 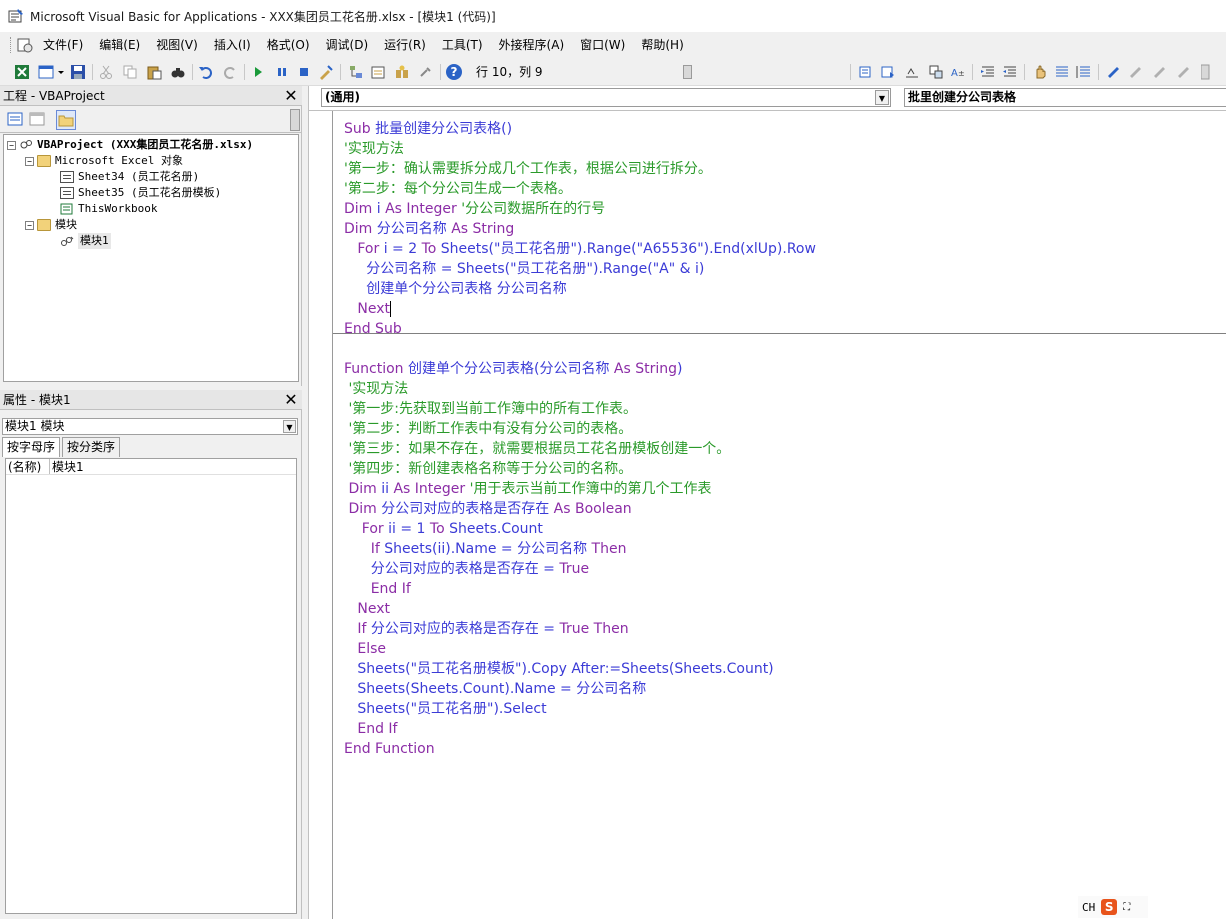 I want to click on menu-file: 文件(F), so click(x=63, y=45).